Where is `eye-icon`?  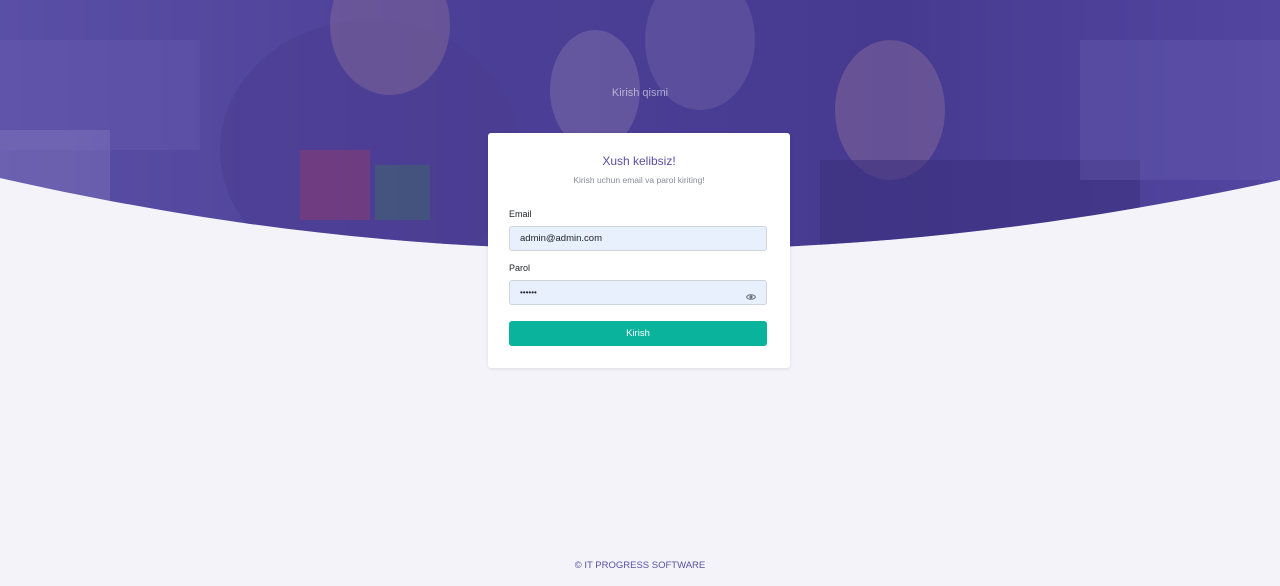 eye-icon is located at coordinates (751, 294).